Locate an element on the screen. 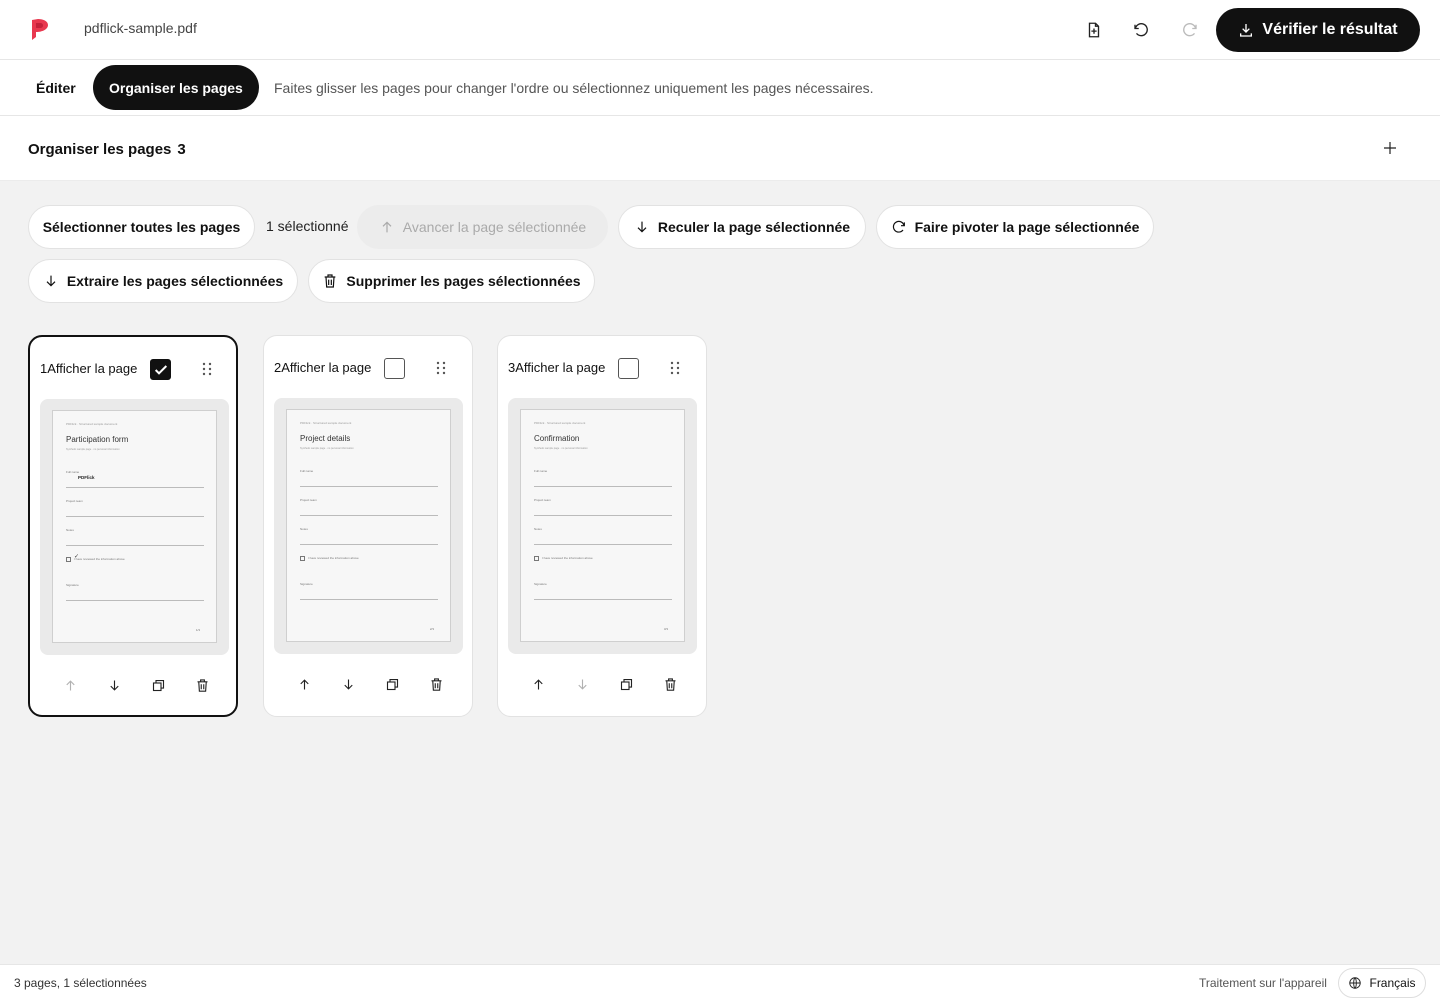  page-card-label: 1Afficher la page is located at coordinates (89, 368).